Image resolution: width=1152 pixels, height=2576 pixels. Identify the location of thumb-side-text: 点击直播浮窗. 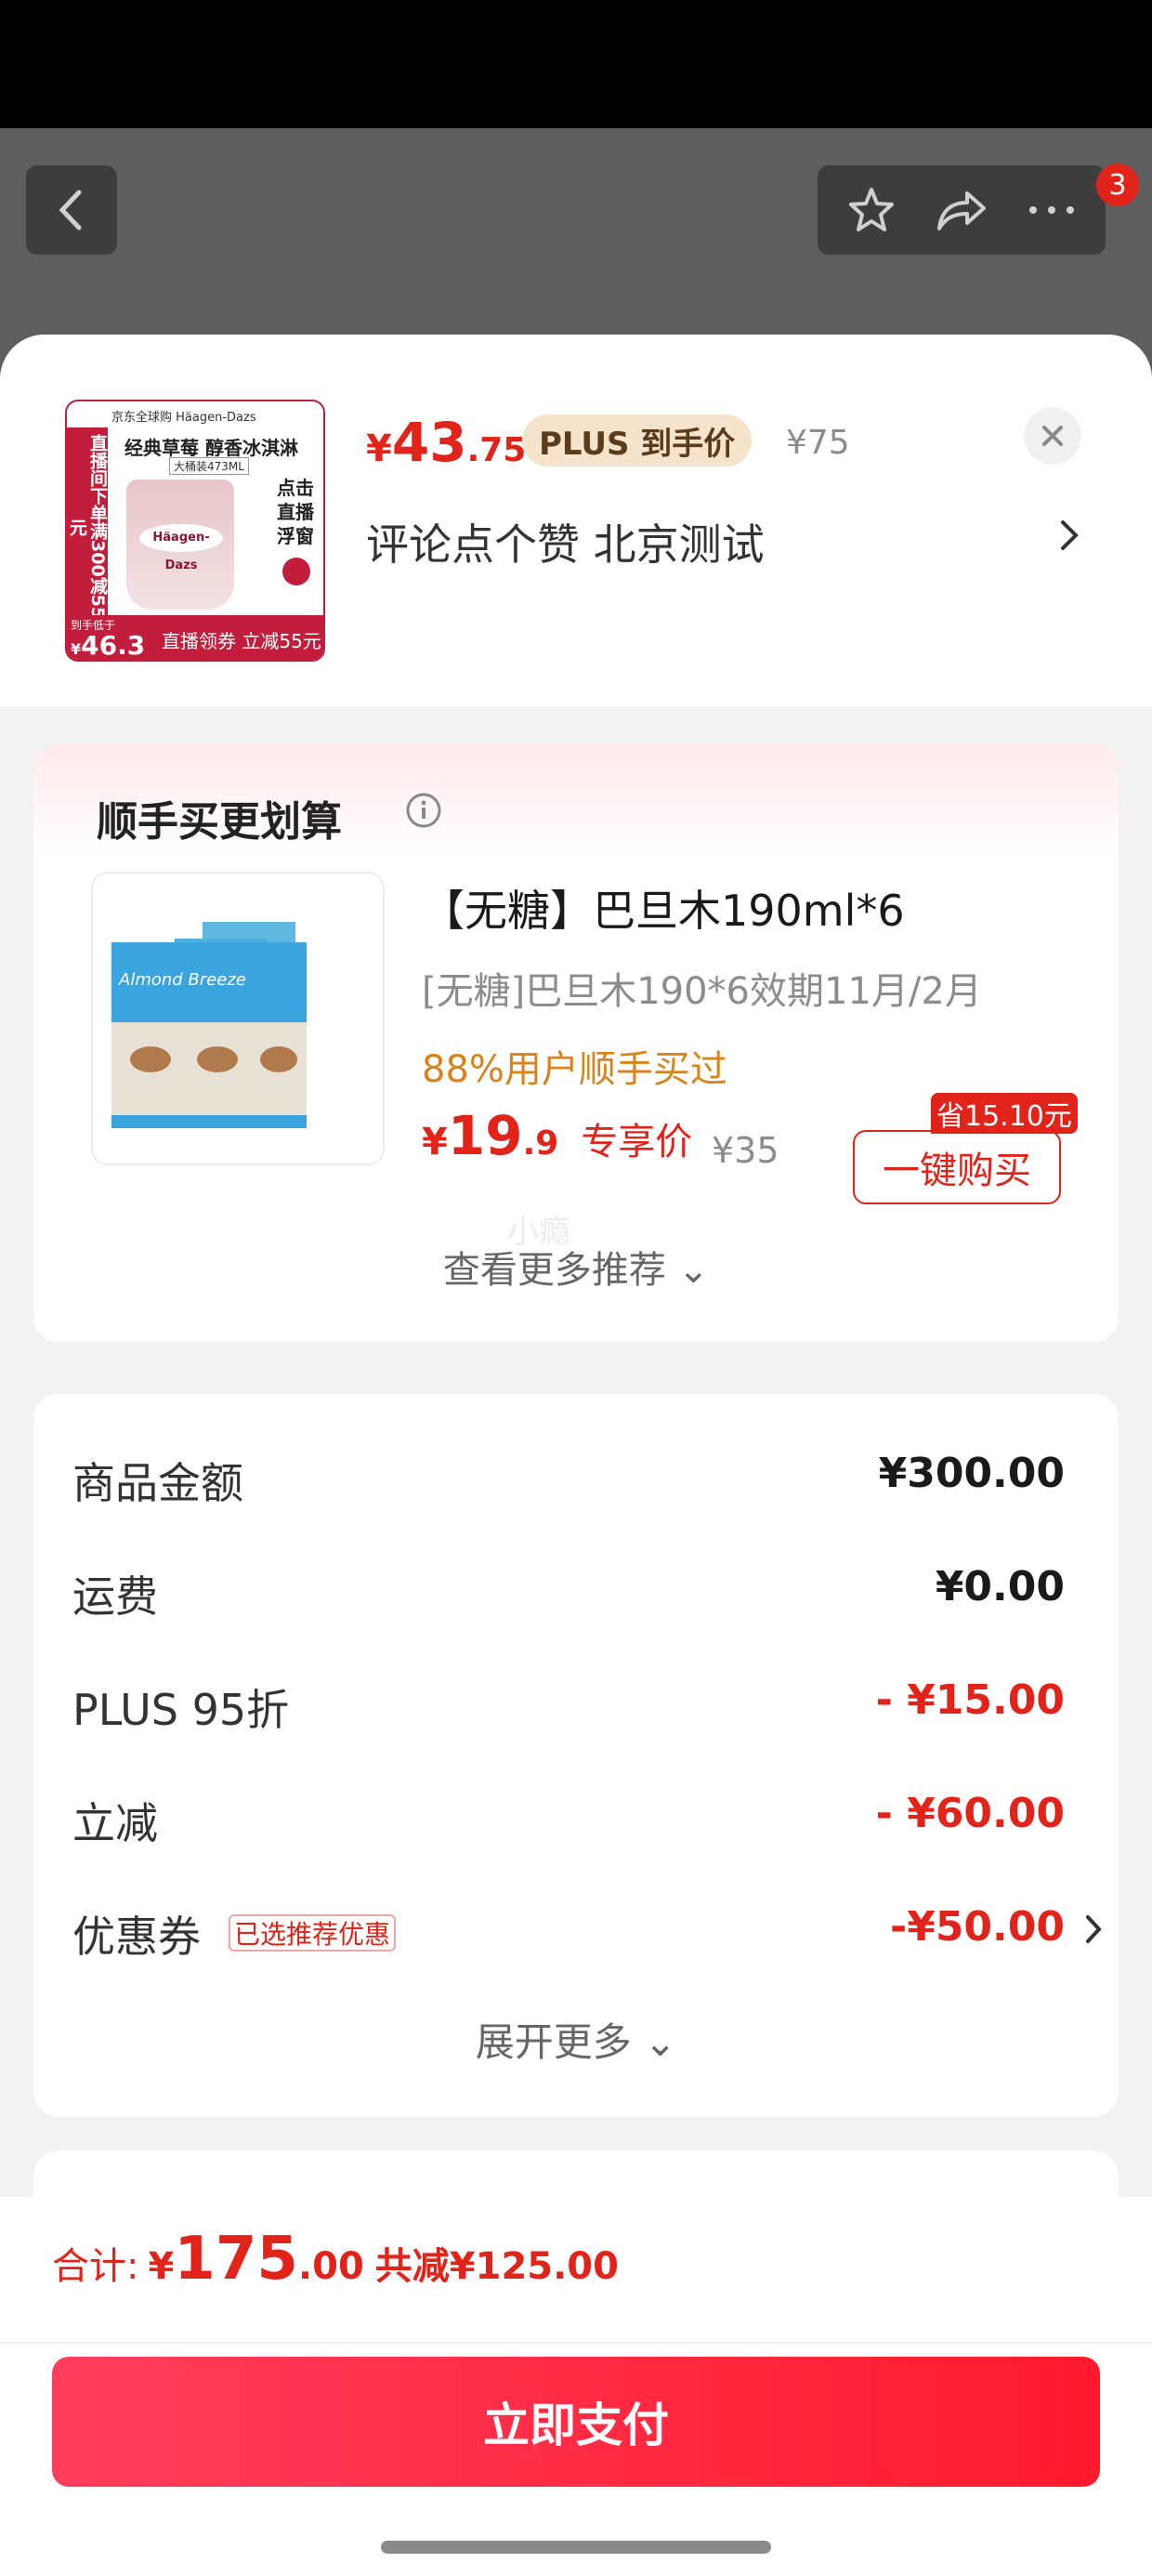
(295, 512).